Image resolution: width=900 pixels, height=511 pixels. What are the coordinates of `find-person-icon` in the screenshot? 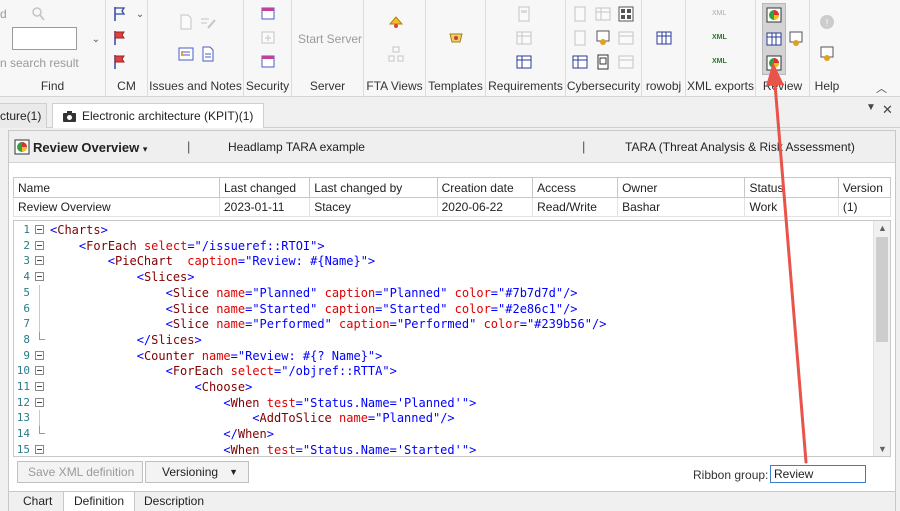 It's located at (38, 14).